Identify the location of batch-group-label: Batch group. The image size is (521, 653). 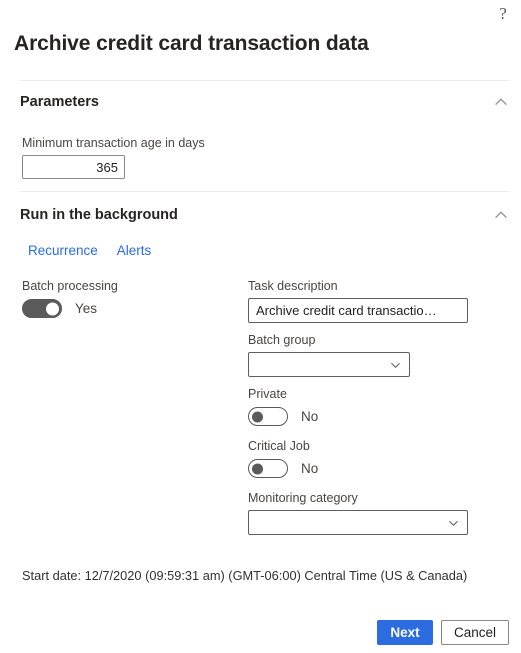
(282, 340).